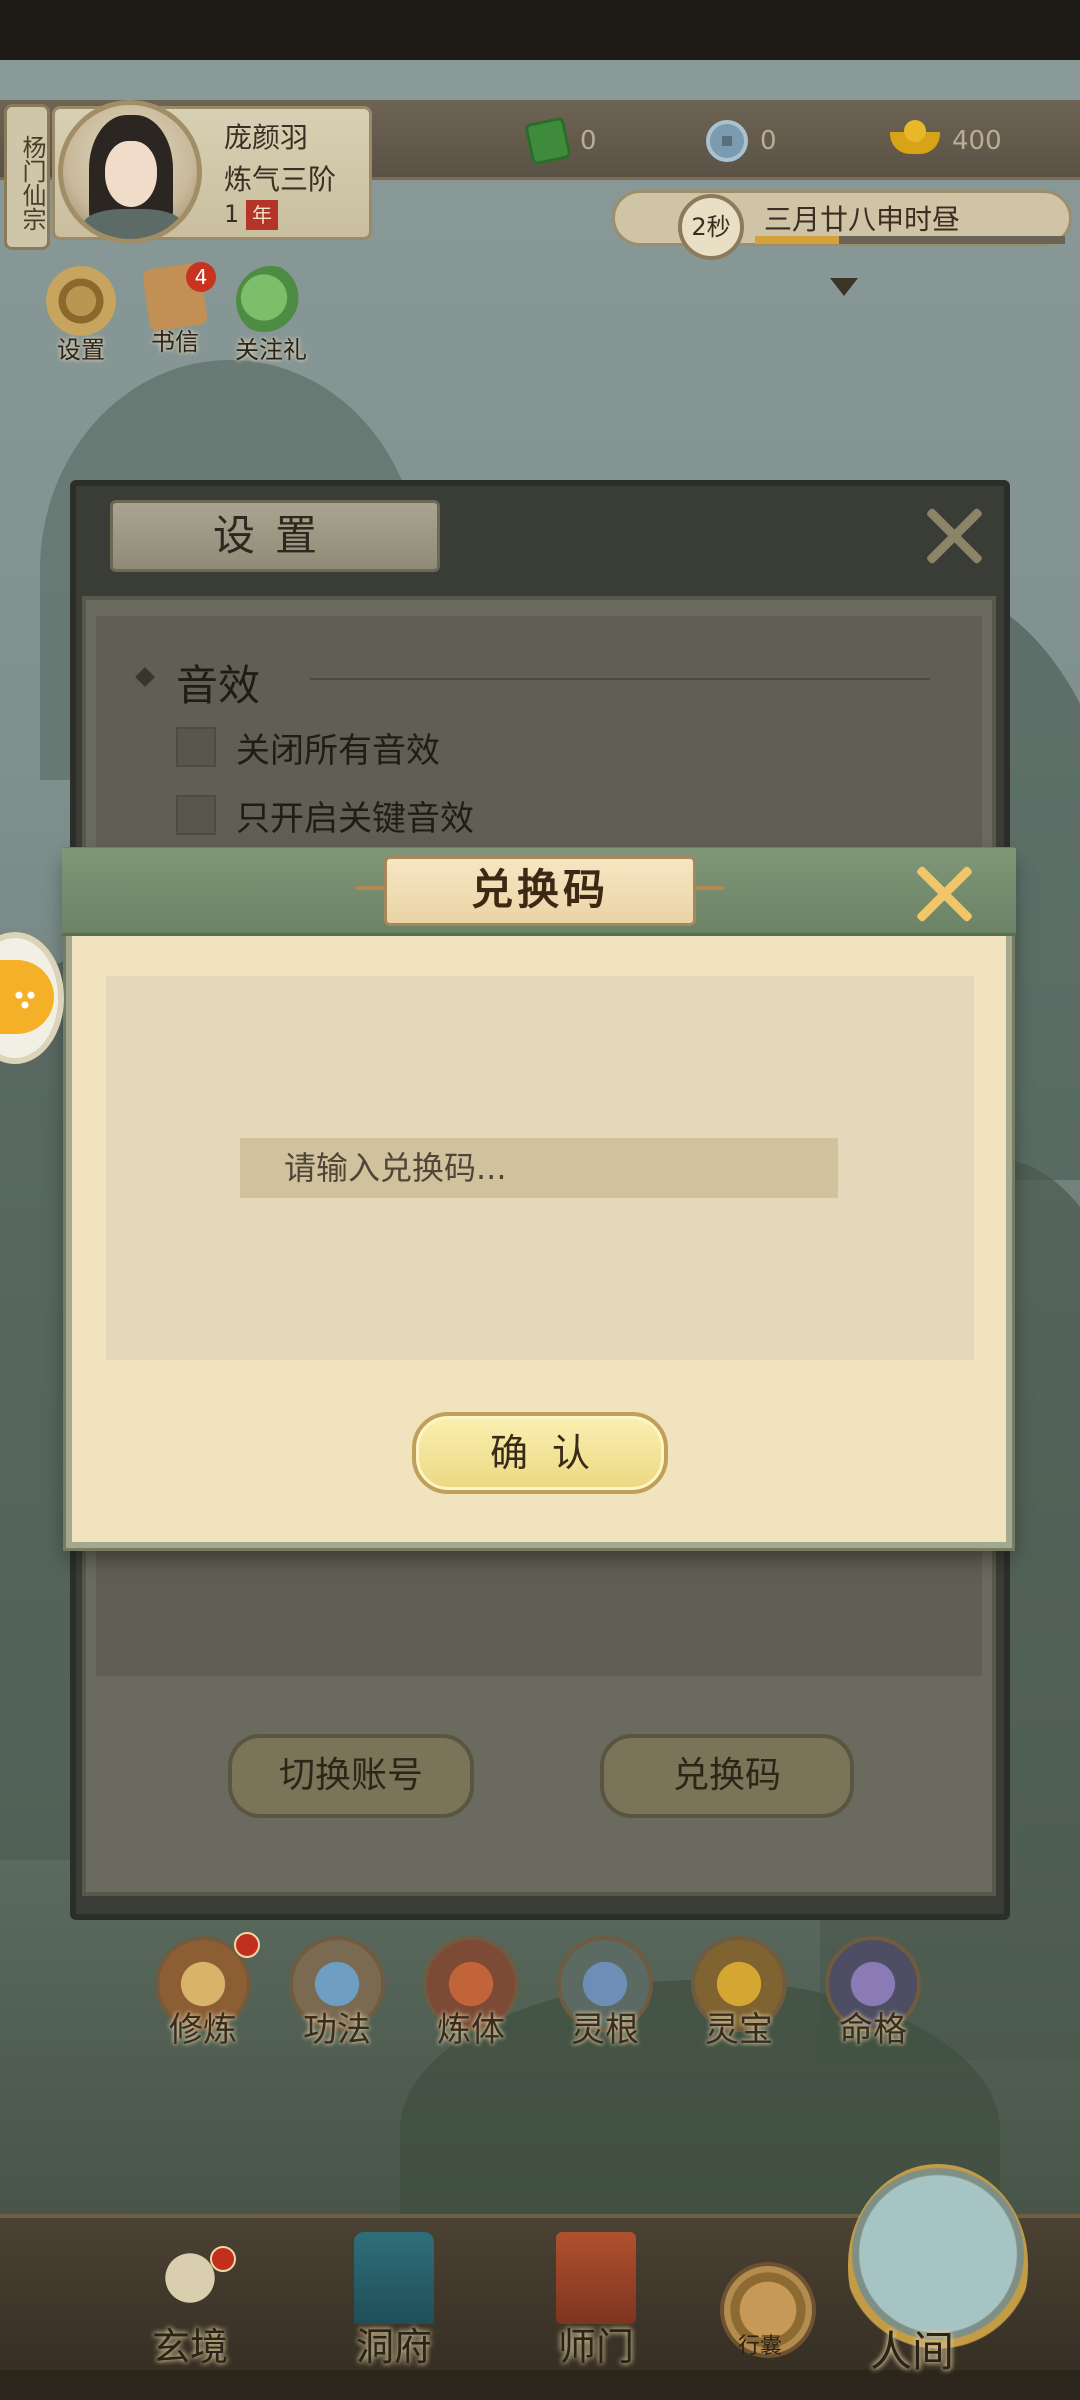 The height and width of the screenshot is (2400, 1080). I want to click on menu-treasure: 灵宝, so click(739, 1993).